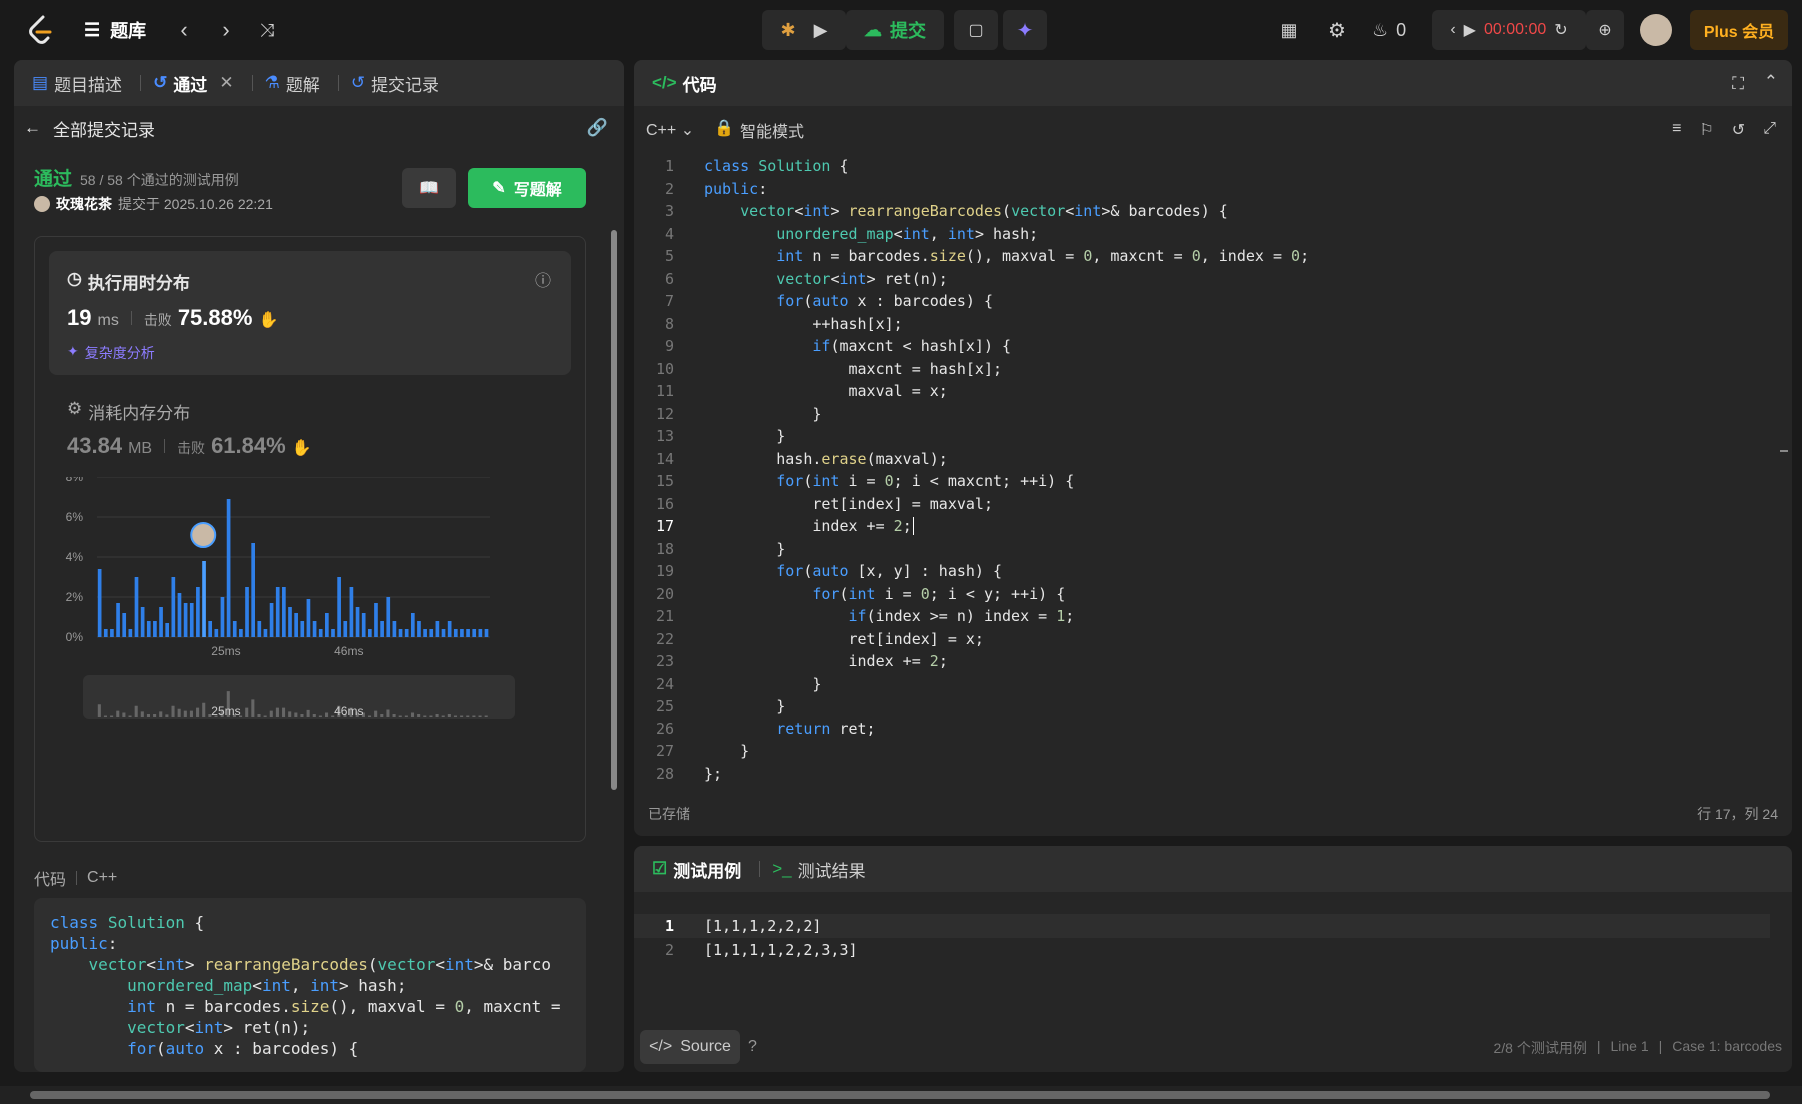 This screenshot has height=1104, width=1802. I want to click on chart-range-slider, so click(299, 697).